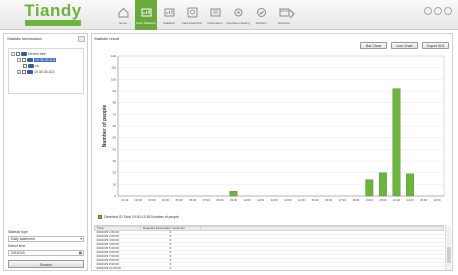  I want to click on nav-item-label: Information, so click(215, 23).